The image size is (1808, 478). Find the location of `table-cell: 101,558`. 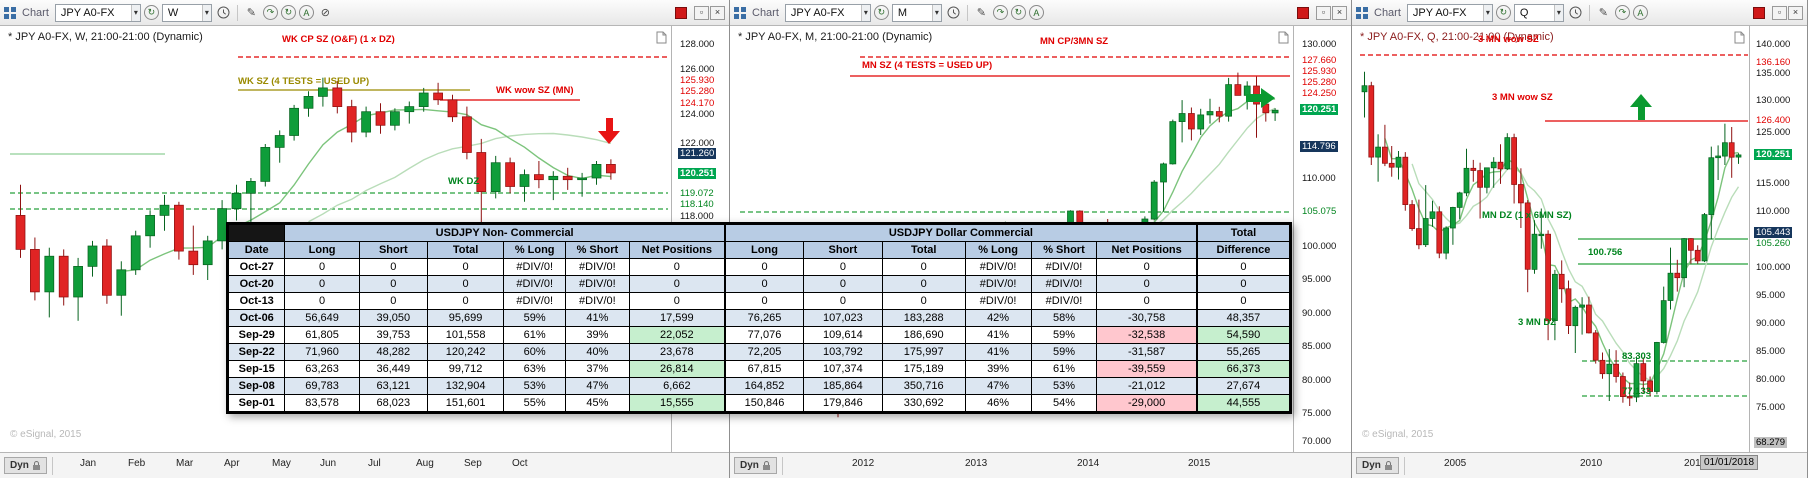

table-cell: 101,558 is located at coordinates (465, 335).